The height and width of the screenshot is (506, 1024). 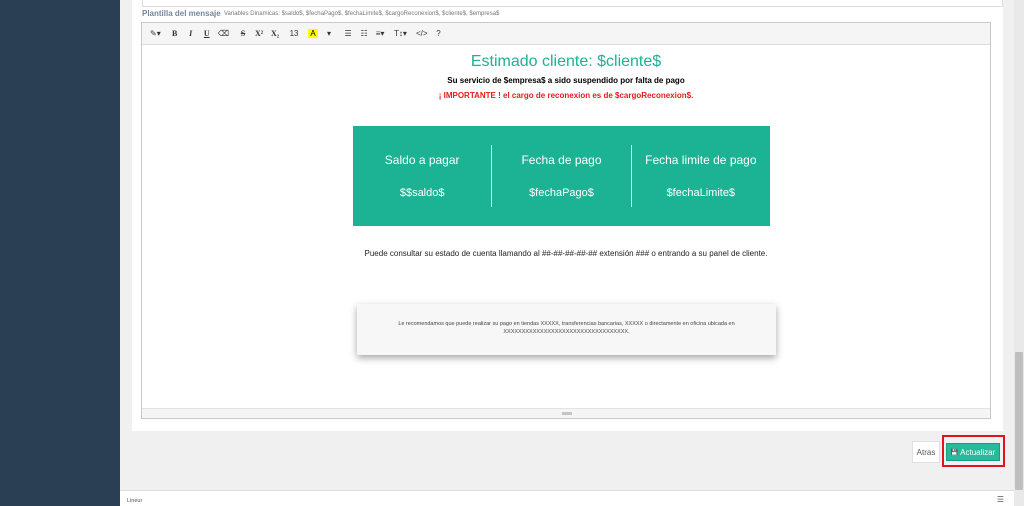 I want to click on previous-input-field, so click(x=572, y=3).